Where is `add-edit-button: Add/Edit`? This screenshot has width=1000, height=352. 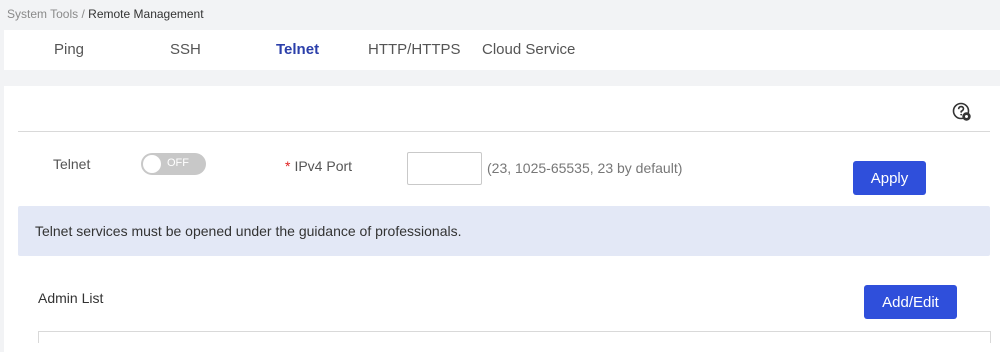
add-edit-button: Add/Edit is located at coordinates (910, 302).